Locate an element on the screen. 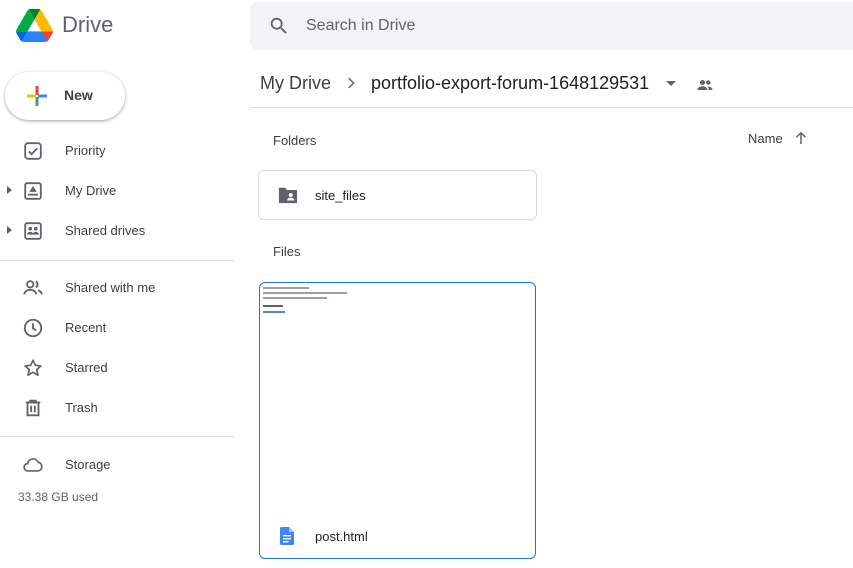 The height and width of the screenshot is (568, 853). sidebar-item-starred: Starred is located at coordinates (117, 368).